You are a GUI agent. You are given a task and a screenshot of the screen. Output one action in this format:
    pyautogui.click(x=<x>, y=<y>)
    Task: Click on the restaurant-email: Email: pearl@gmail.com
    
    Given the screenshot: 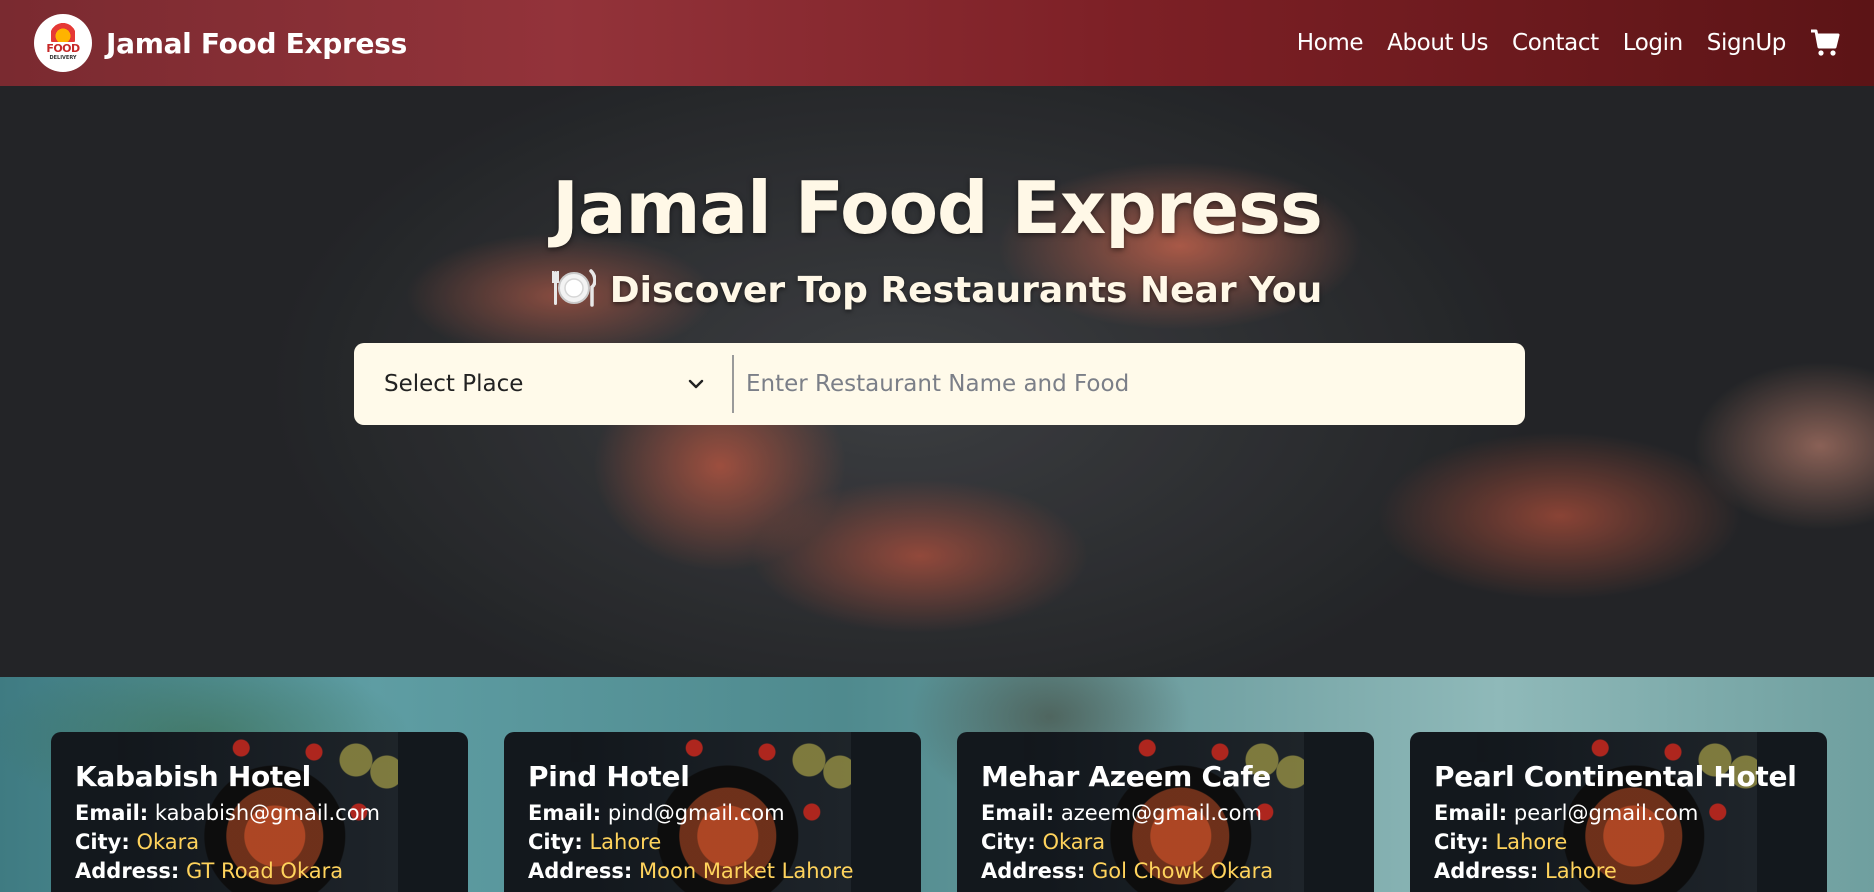 What is the action you would take?
    pyautogui.click(x=1630, y=813)
    